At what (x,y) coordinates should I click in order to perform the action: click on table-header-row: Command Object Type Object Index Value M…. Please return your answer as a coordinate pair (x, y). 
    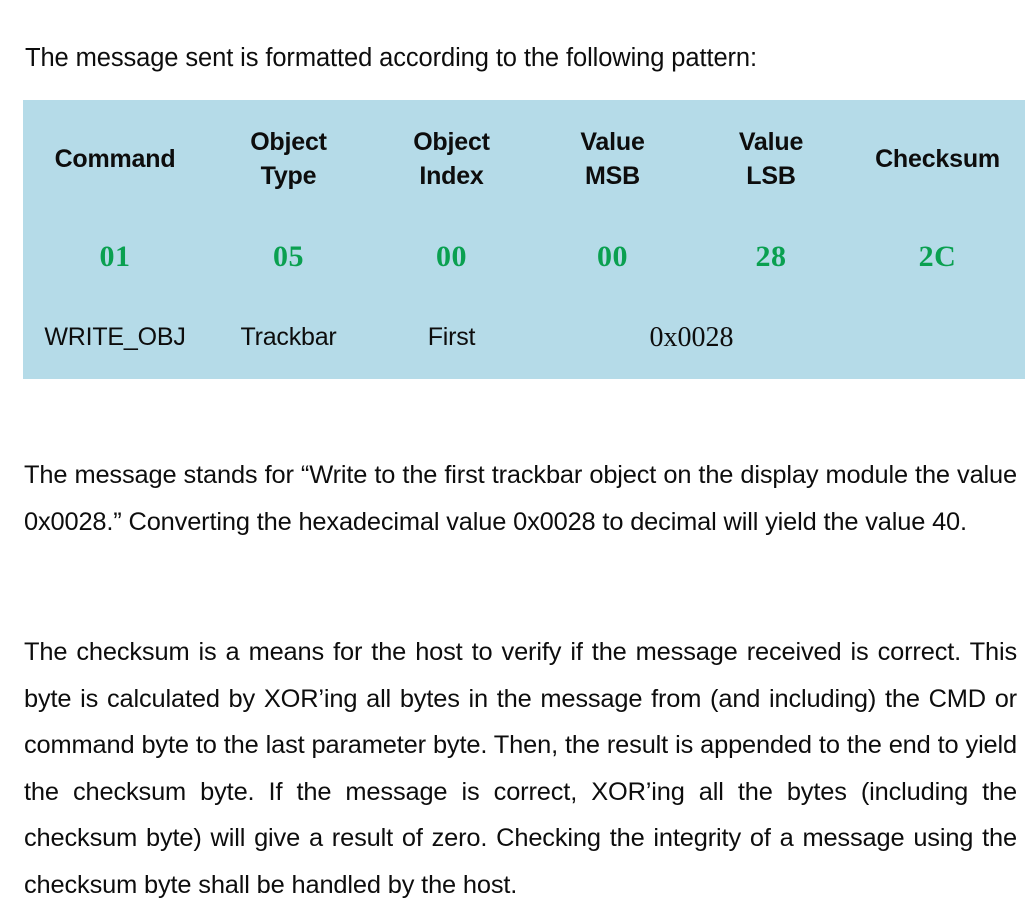
    Looking at the image, I should click on (524, 159).